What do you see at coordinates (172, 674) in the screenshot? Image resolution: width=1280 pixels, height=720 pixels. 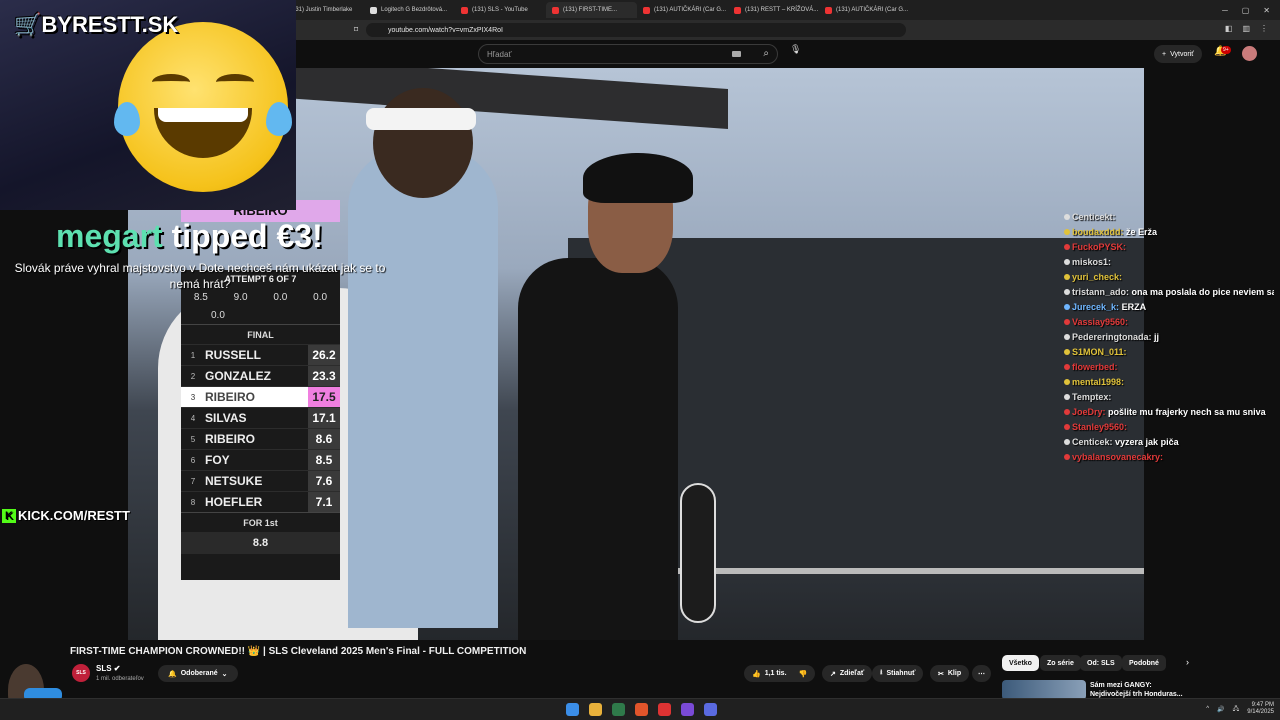 I see `bell-icon: 🔔` at bounding box center [172, 674].